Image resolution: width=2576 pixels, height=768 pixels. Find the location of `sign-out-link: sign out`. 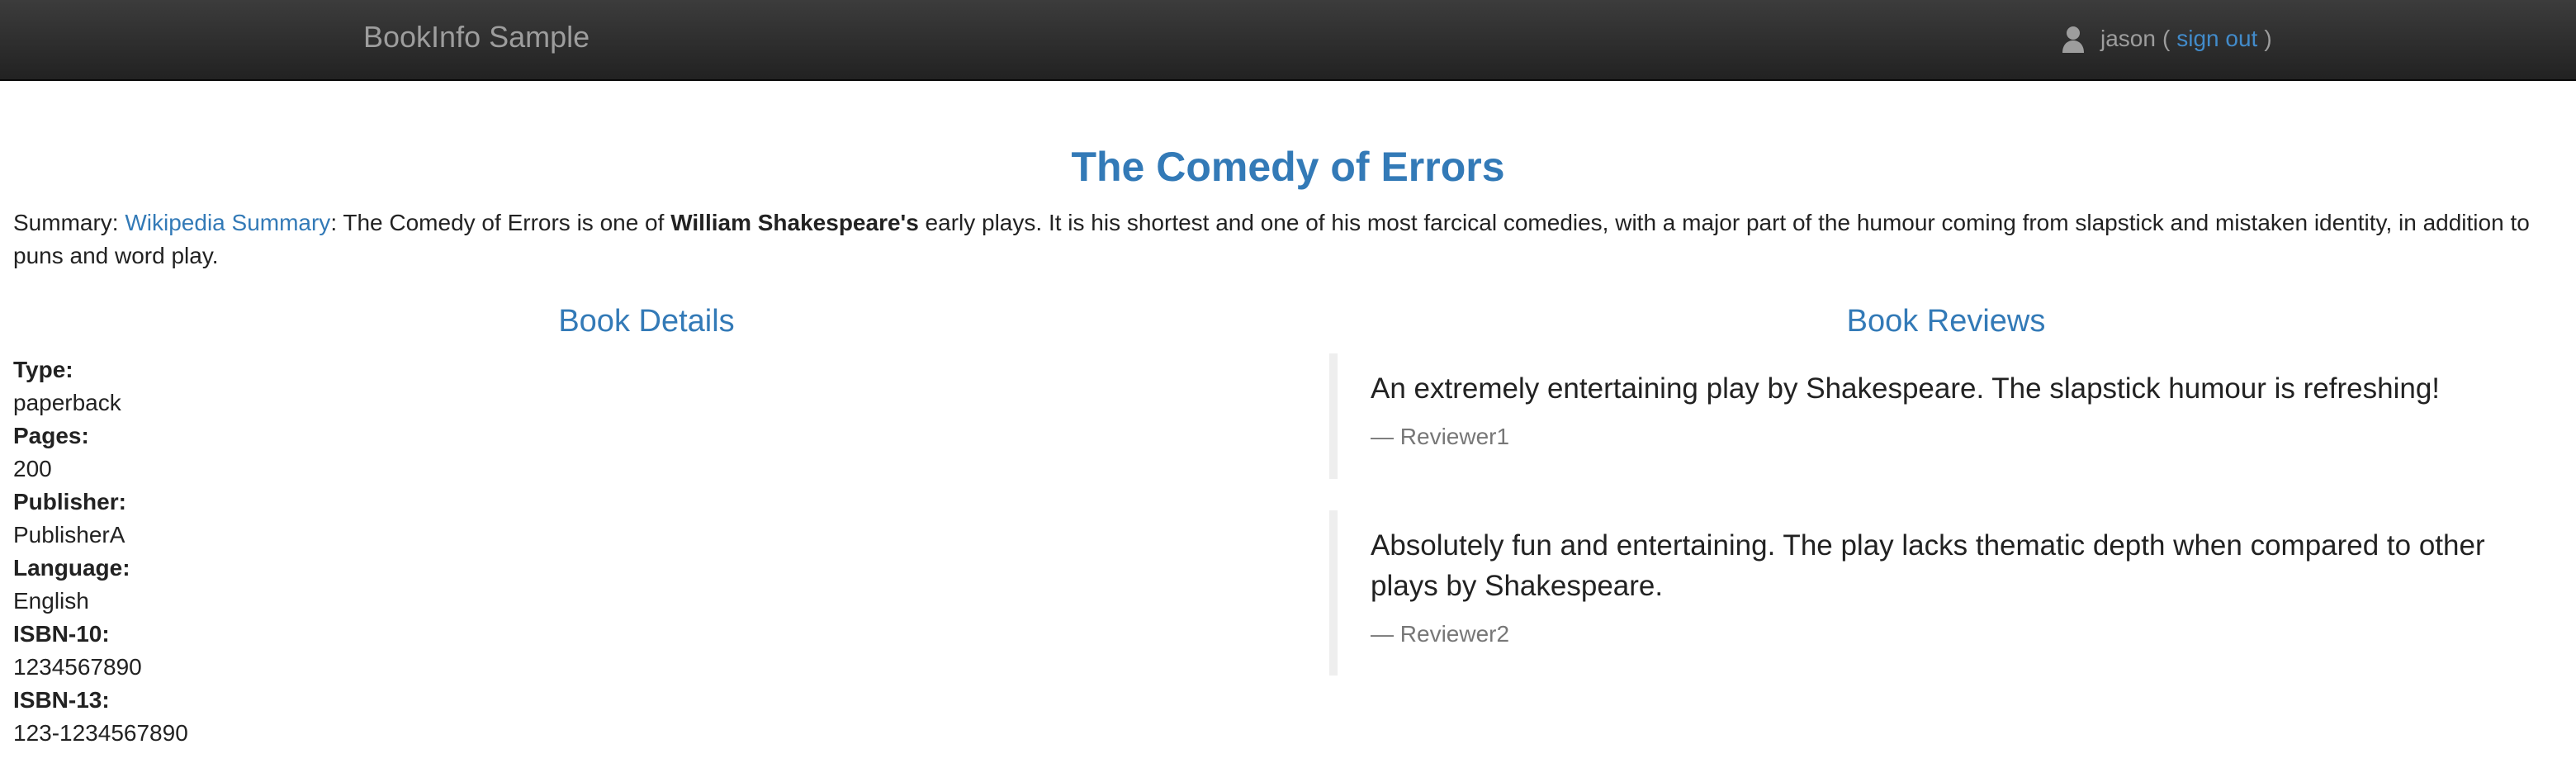

sign-out-link: sign out is located at coordinates (2216, 39).